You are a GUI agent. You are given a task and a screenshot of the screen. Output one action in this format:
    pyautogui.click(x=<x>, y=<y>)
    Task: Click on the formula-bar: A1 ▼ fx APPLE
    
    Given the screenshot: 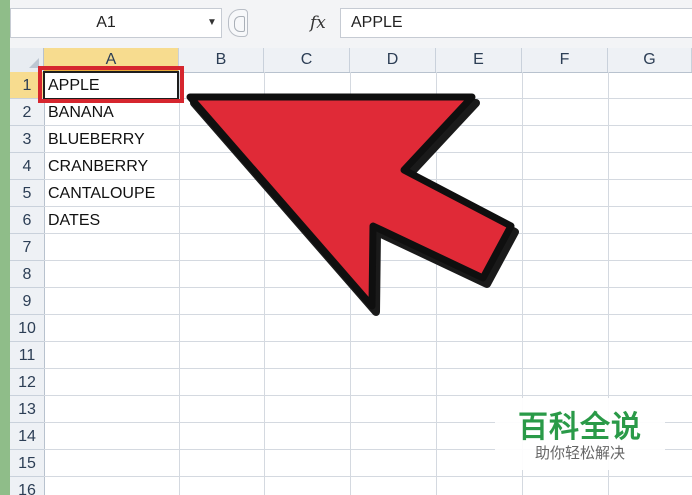 What is the action you would take?
    pyautogui.click(x=351, y=24)
    